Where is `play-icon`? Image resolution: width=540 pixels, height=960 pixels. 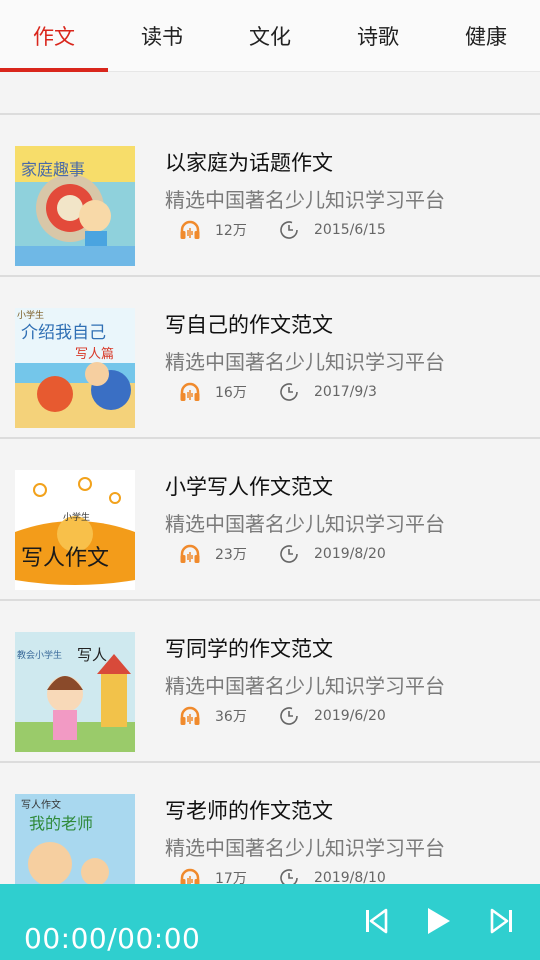 play-icon is located at coordinates (439, 921).